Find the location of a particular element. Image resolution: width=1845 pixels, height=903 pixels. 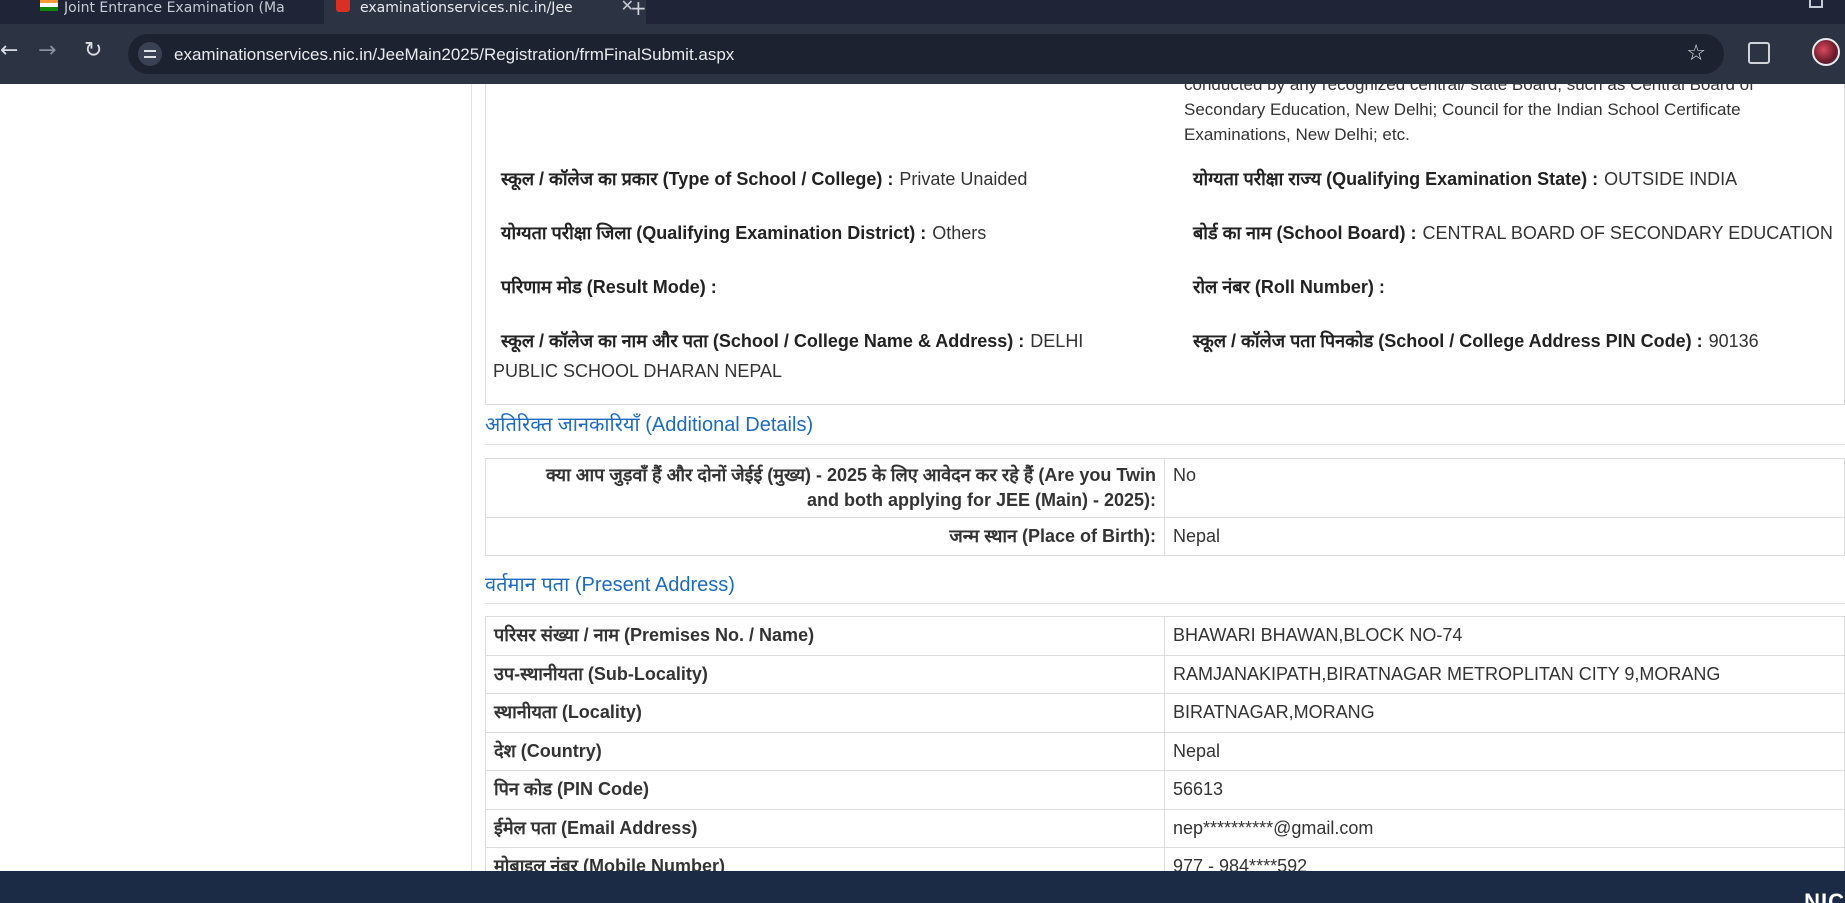

back-icon: ← is located at coordinates (9, 51).